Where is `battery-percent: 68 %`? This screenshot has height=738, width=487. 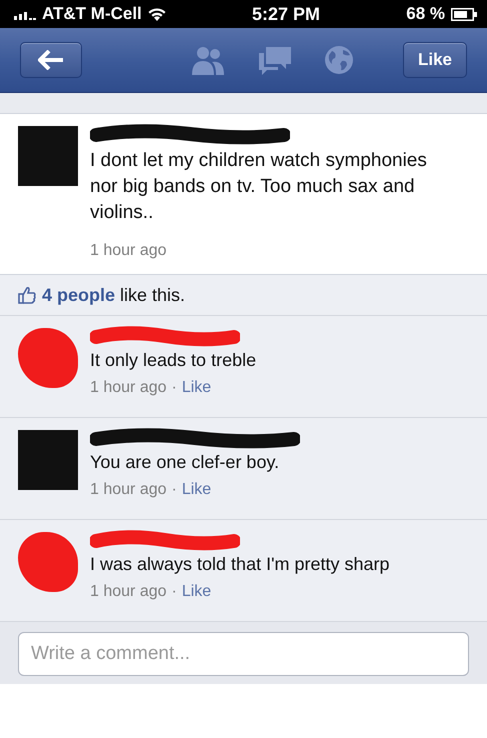 battery-percent: 68 % is located at coordinates (425, 14).